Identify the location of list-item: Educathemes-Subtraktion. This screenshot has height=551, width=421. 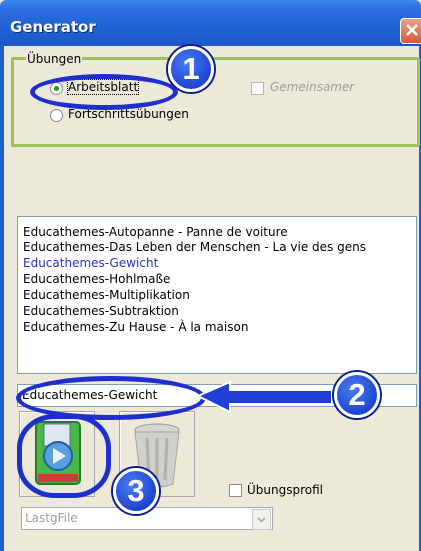
(101, 311).